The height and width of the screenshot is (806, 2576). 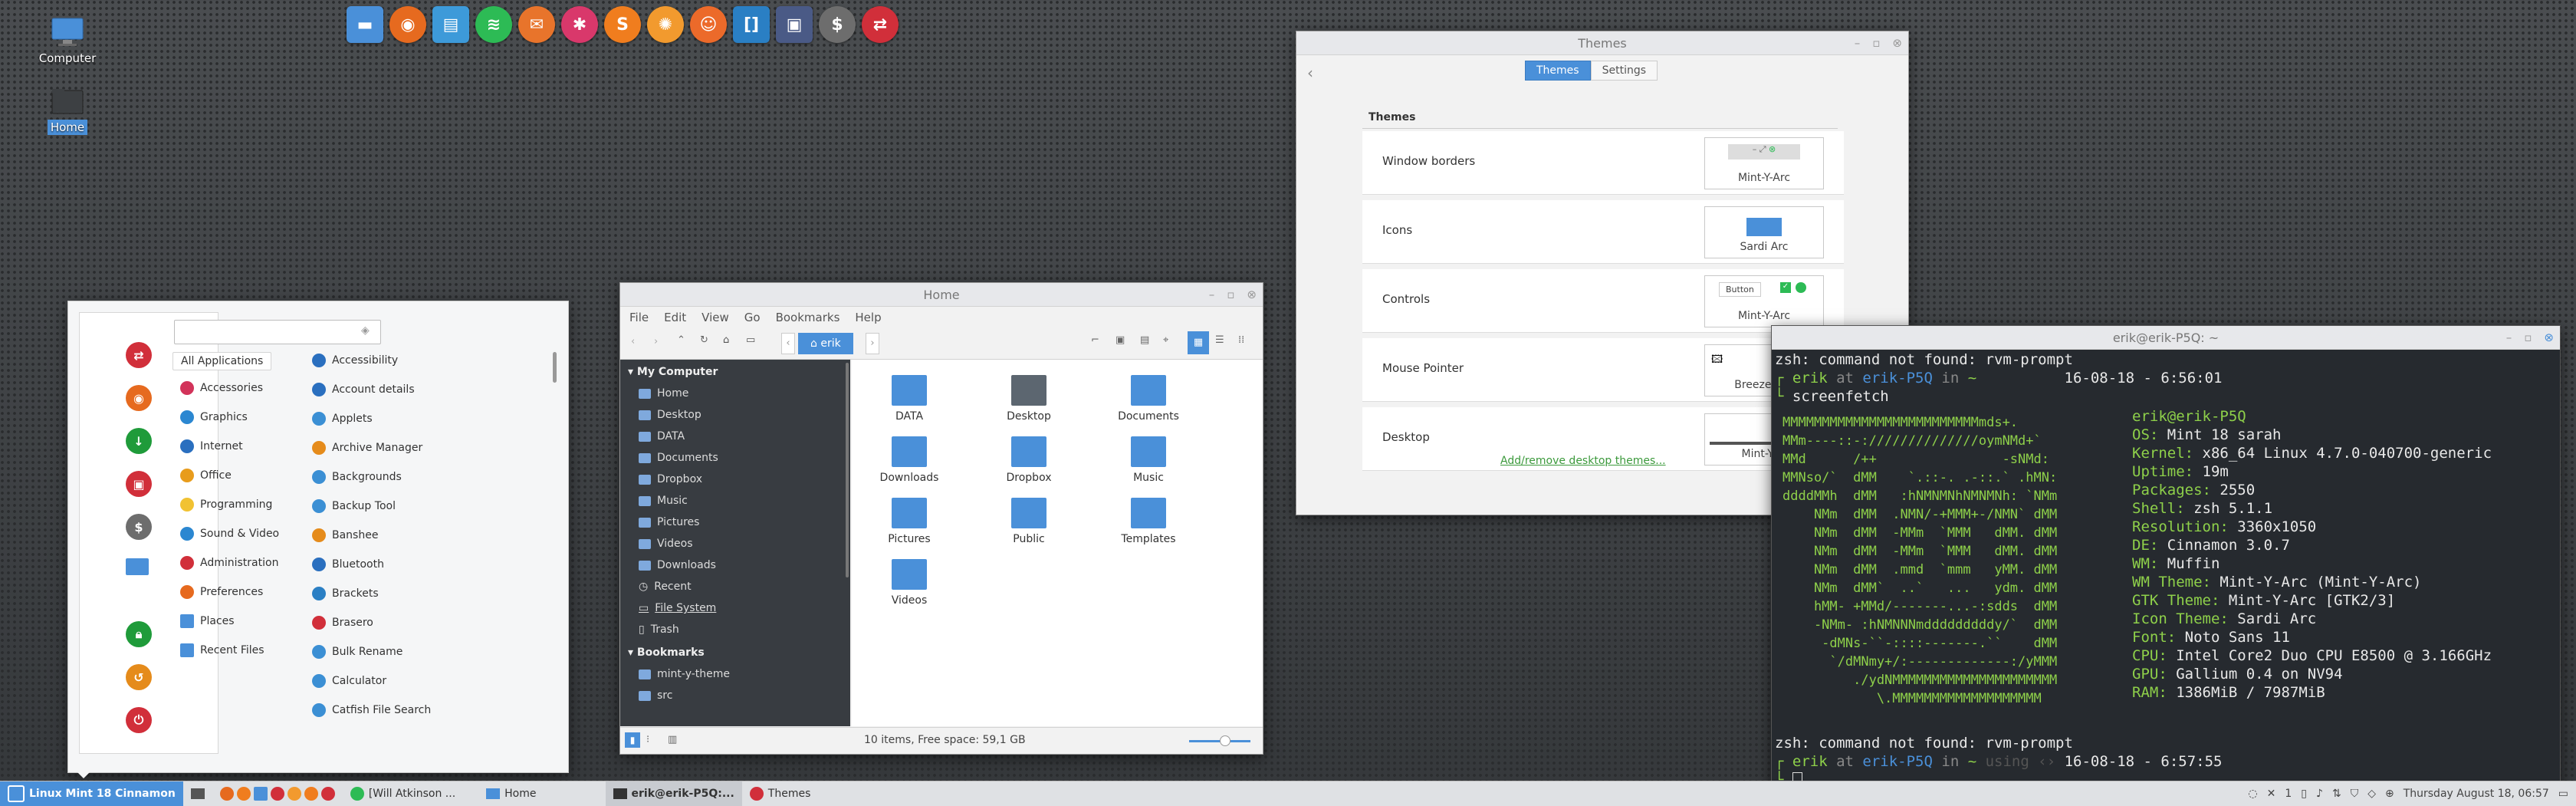 I want to click on computer-icon: ▭, so click(x=750, y=340).